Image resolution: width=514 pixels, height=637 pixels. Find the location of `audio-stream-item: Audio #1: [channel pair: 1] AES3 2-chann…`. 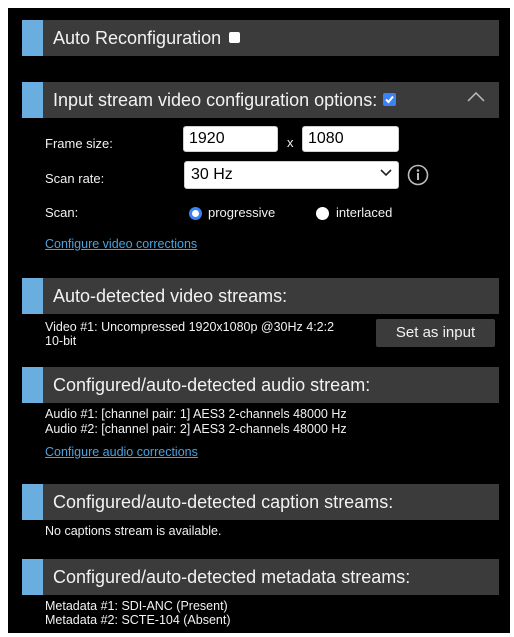

audio-stream-item: Audio #1: [channel pair: 1] AES3 2-chann… is located at coordinates (196, 414).